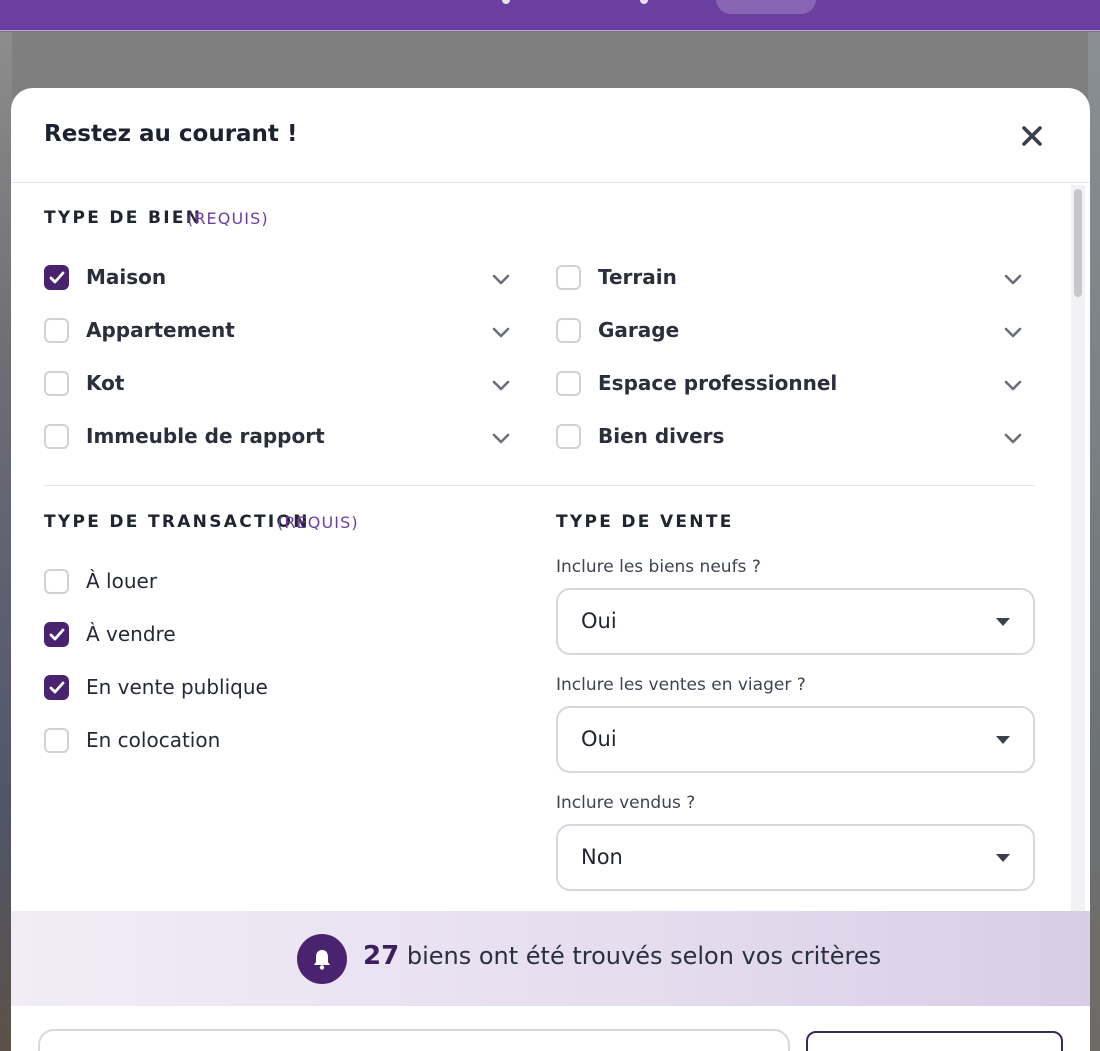 Image resolution: width=1100 pixels, height=1051 pixels. What do you see at coordinates (645, 522) in the screenshot?
I see `sale-type-heading: TYPE DE VENTE` at bounding box center [645, 522].